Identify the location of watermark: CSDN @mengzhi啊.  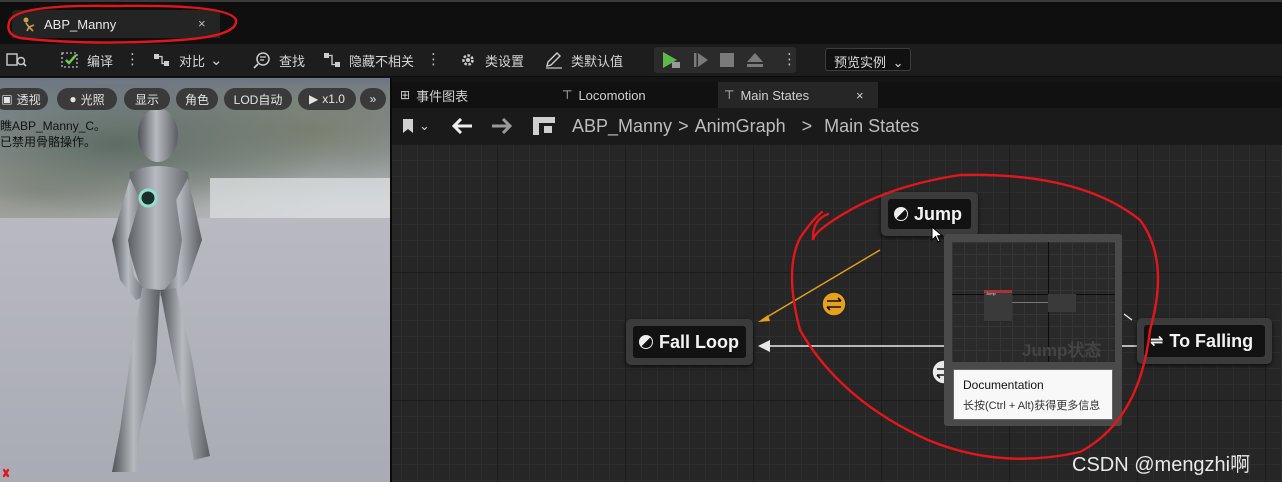
(1161, 465).